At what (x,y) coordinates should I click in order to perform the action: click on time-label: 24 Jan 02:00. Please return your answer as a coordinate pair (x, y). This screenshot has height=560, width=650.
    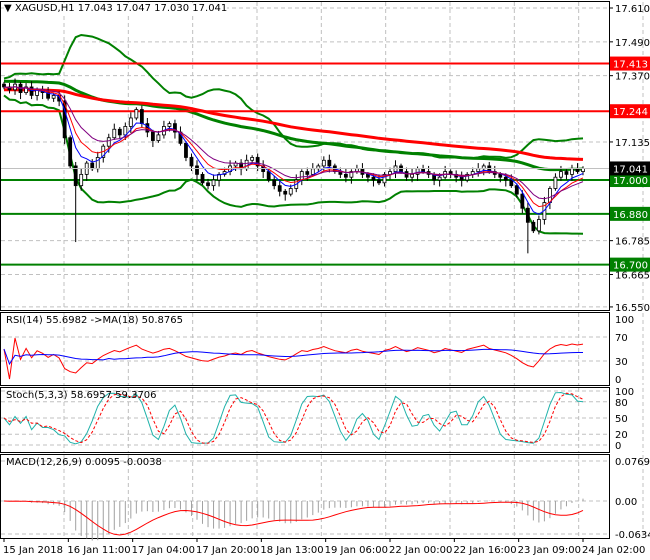
    Looking at the image, I should click on (613, 550).